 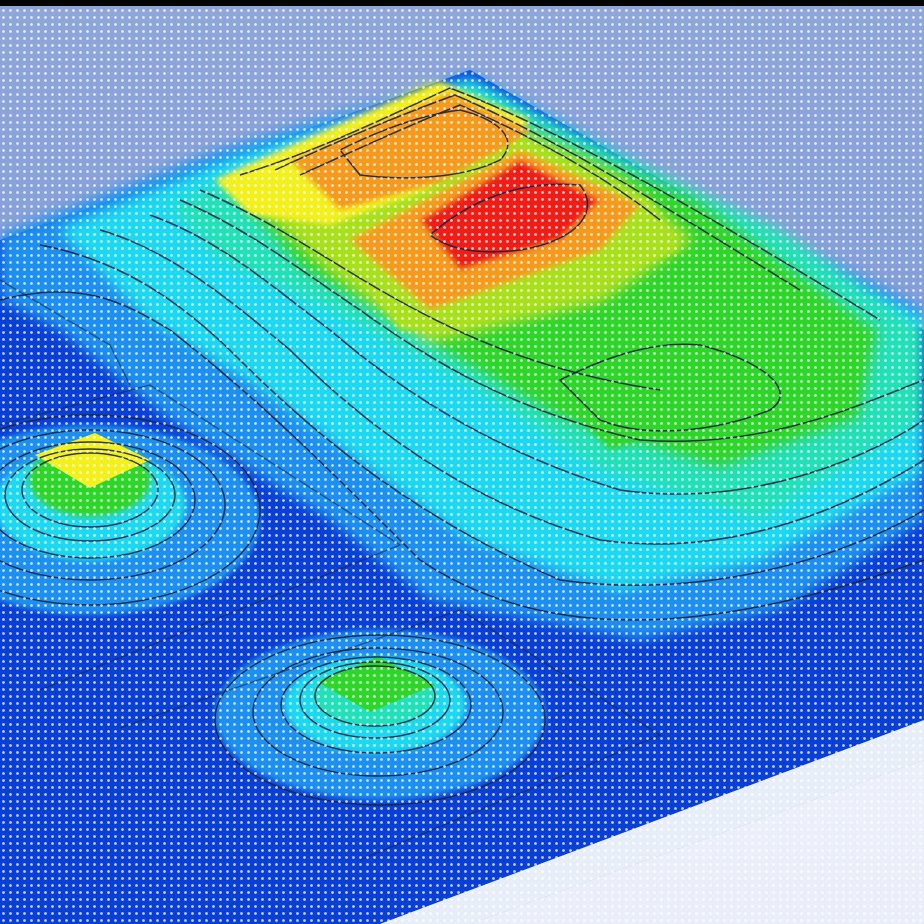 What do you see at coordinates (462, 3) in the screenshot?
I see `top-frame-border` at bounding box center [462, 3].